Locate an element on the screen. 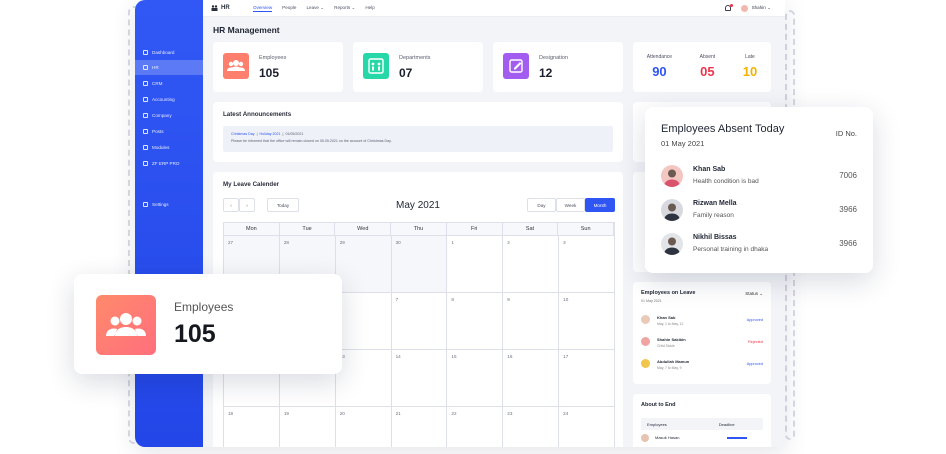 The height and width of the screenshot is (454, 946). calendar-day-cell: 21 is located at coordinates (420, 427).